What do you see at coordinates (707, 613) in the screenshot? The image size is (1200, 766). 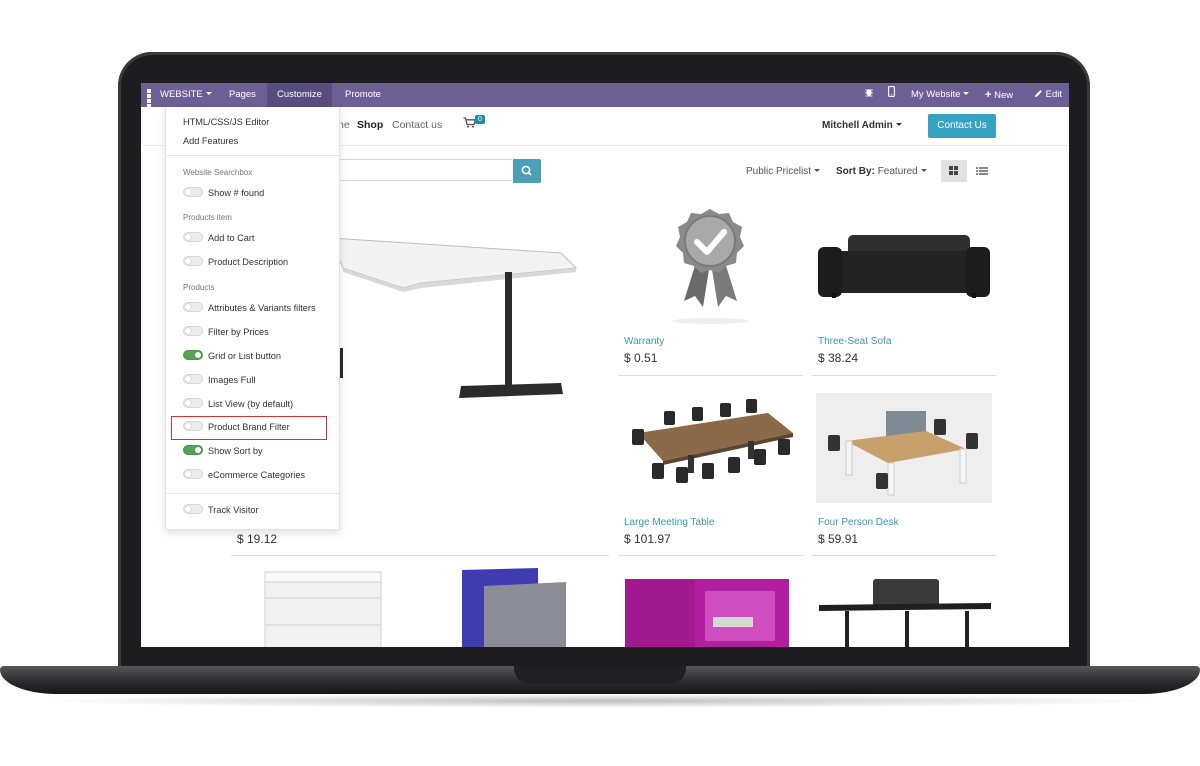 I see `privacy-booth-image` at bounding box center [707, 613].